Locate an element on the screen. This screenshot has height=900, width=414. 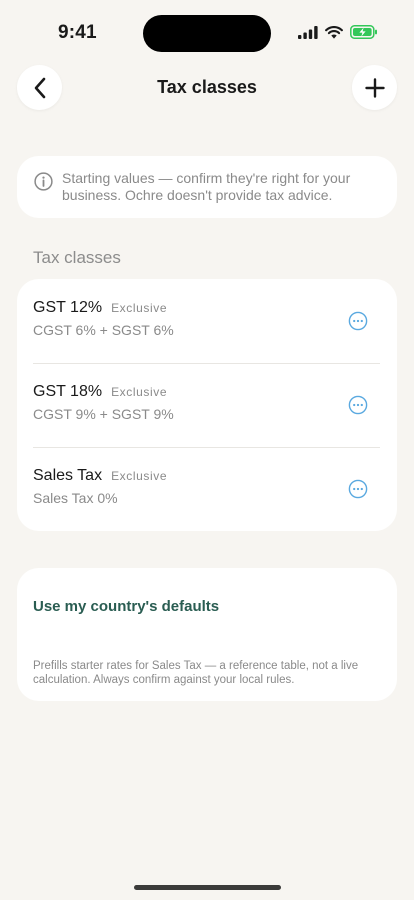
use-country-defaults-button: Use my country's defaults is located at coordinates (126, 606).